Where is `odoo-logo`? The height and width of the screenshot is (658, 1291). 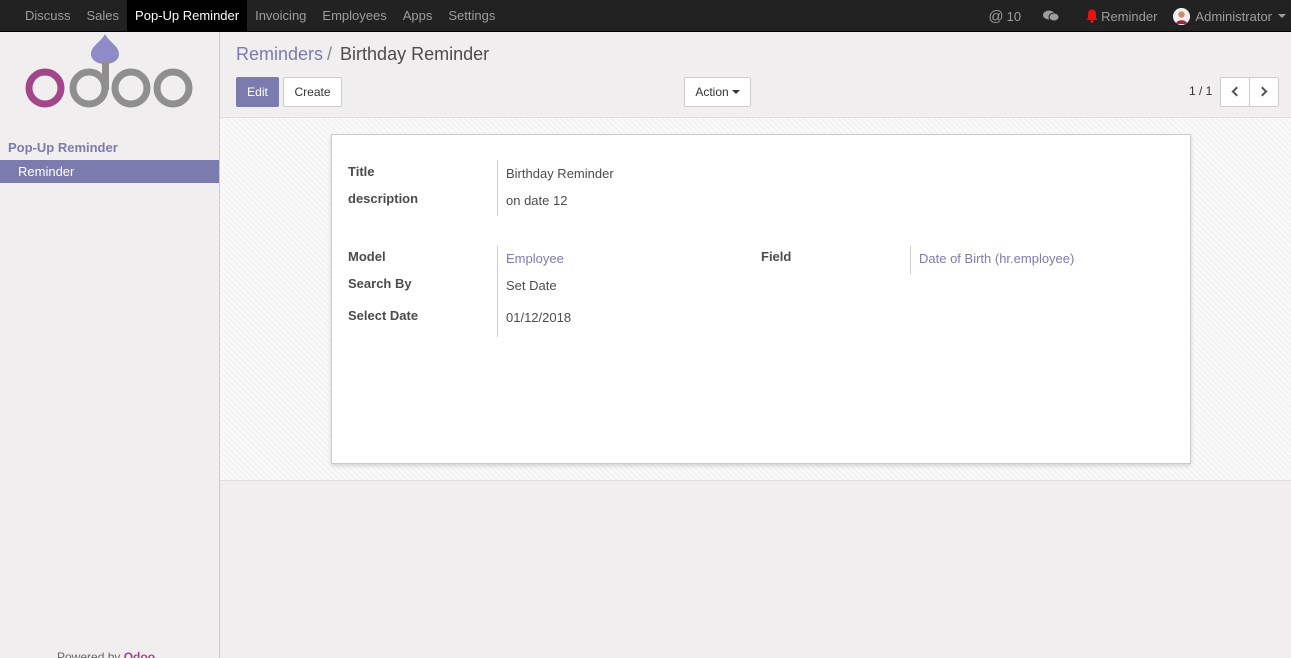 odoo-logo is located at coordinates (110, 72).